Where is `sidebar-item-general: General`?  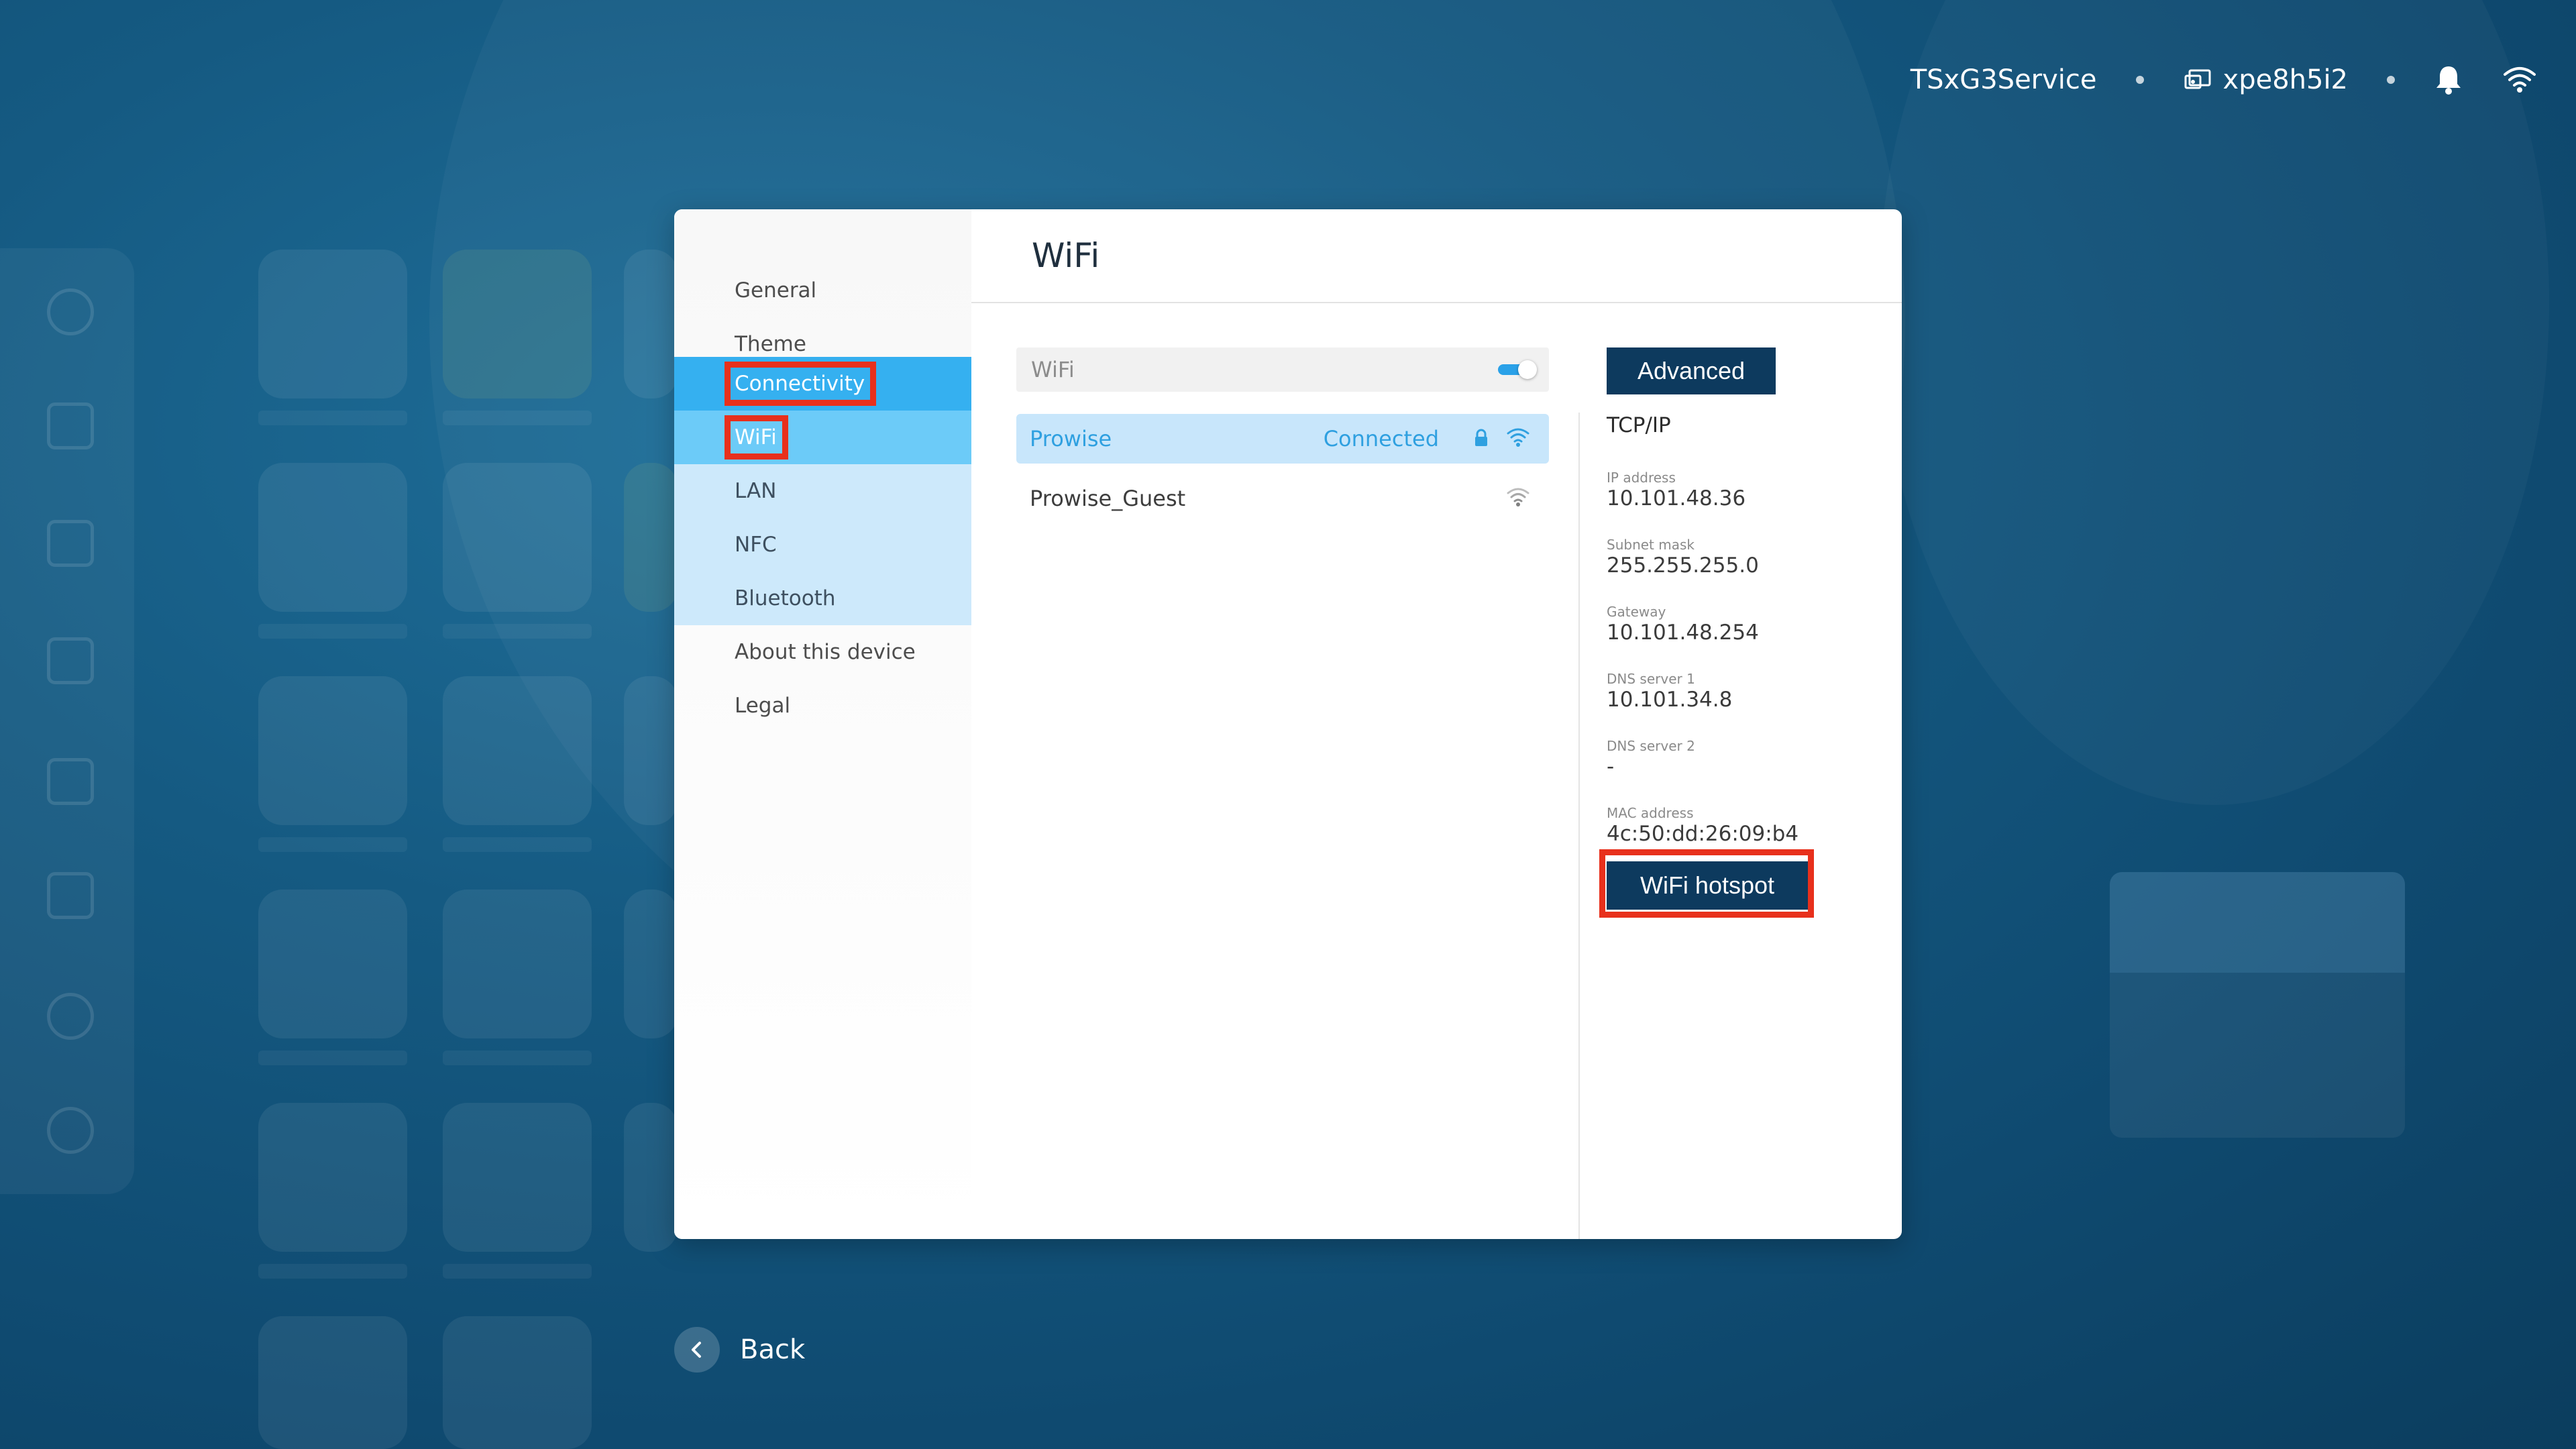 sidebar-item-general: General is located at coordinates (822, 290).